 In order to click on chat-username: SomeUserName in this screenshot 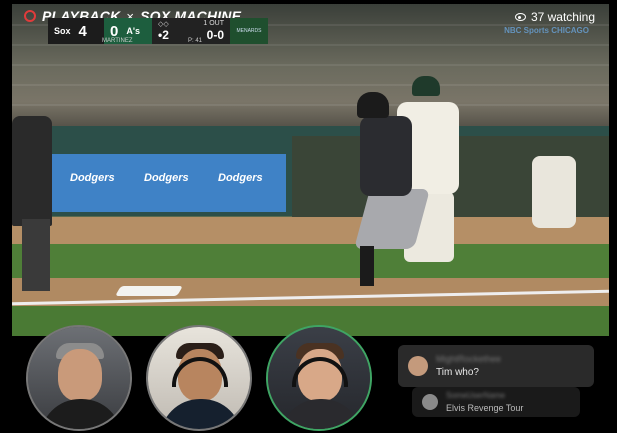, I will do `click(476, 395)`.